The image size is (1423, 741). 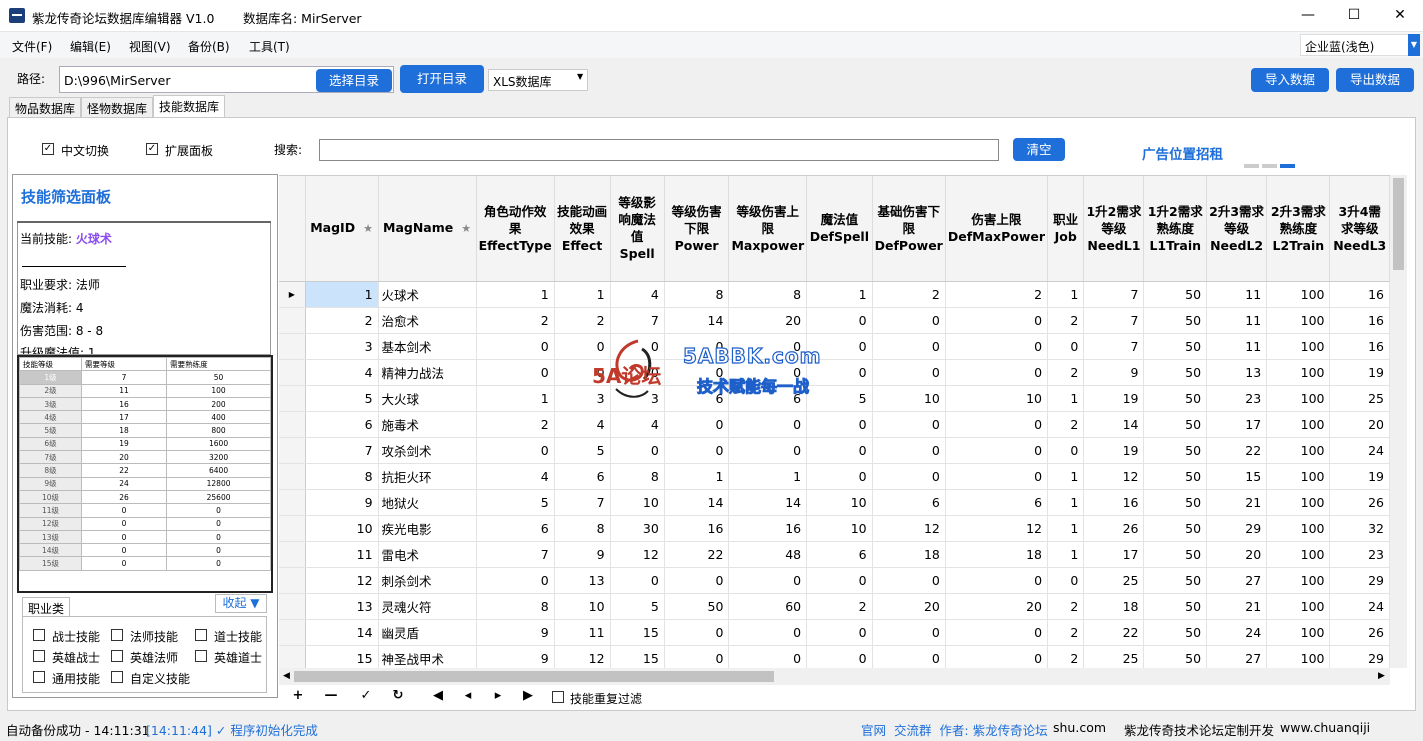 I want to click on table-cell: 27, so click(x=1237, y=656).